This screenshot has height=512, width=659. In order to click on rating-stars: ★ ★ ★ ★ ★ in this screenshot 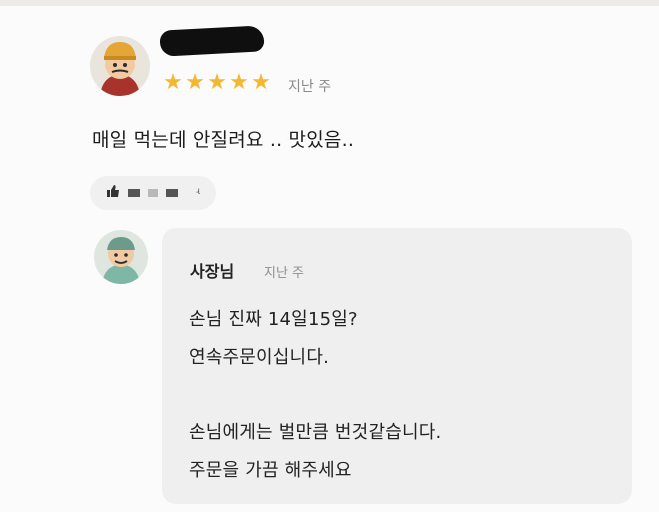, I will do `click(217, 83)`.